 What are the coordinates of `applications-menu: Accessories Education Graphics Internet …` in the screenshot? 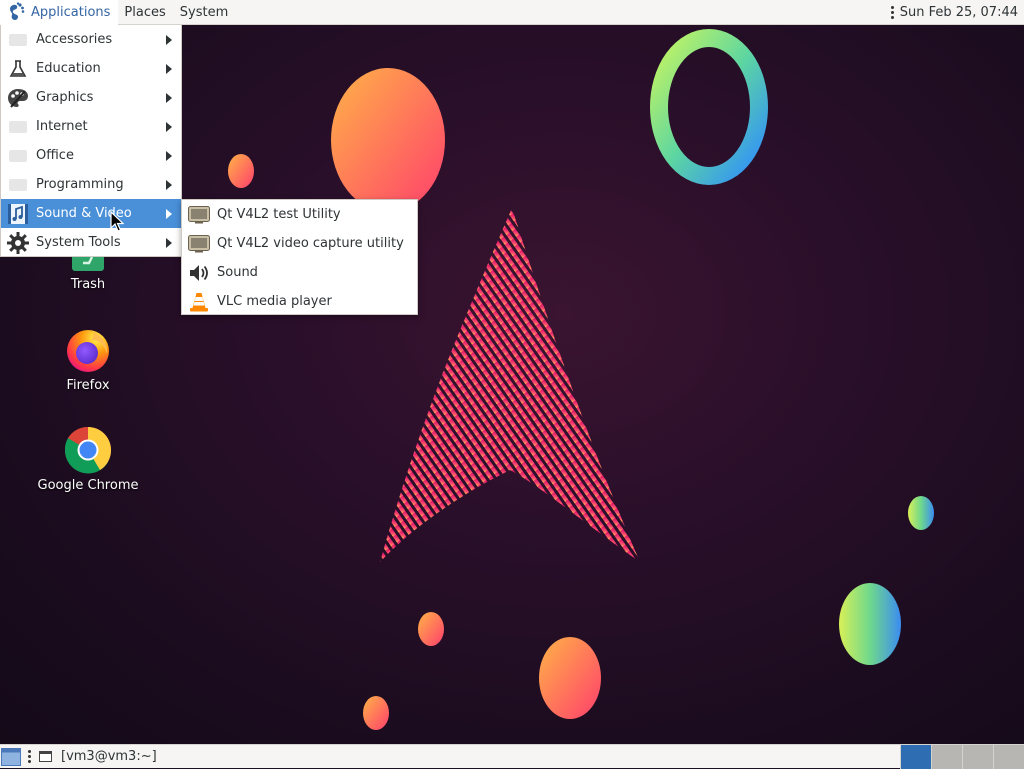 It's located at (91, 141).